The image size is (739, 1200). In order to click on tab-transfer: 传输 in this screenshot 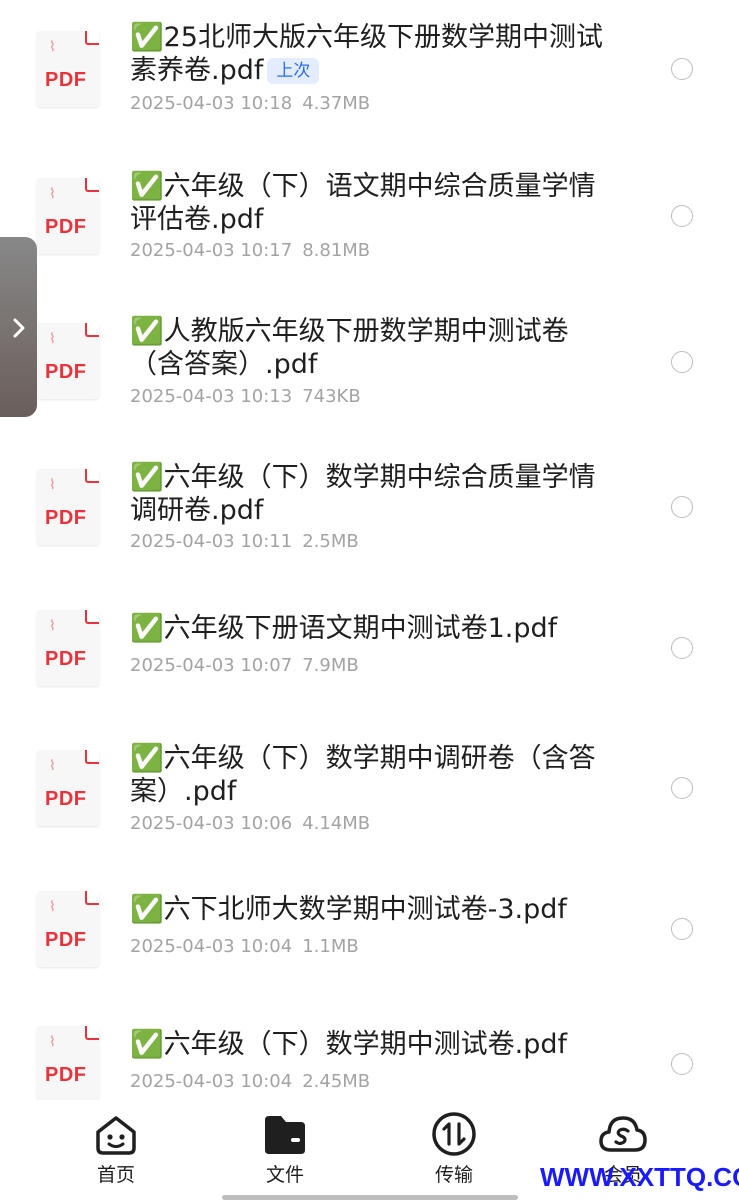, I will do `click(454, 1148)`.